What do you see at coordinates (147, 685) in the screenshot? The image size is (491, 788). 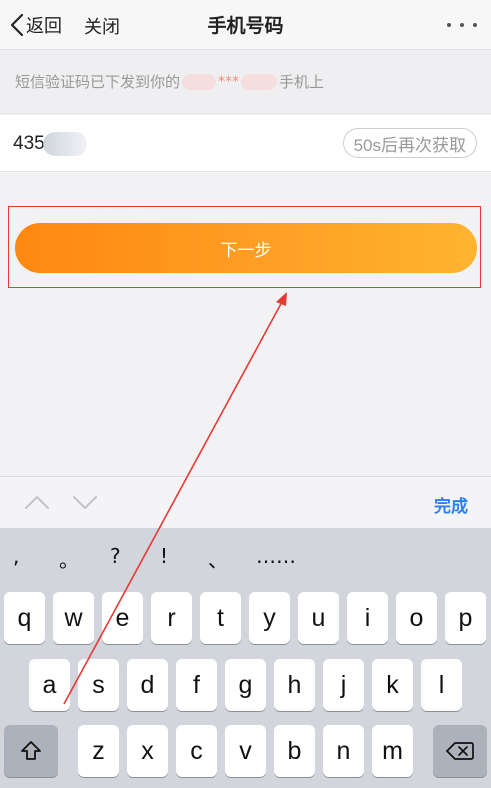 I see `key-d: d` at bounding box center [147, 685].